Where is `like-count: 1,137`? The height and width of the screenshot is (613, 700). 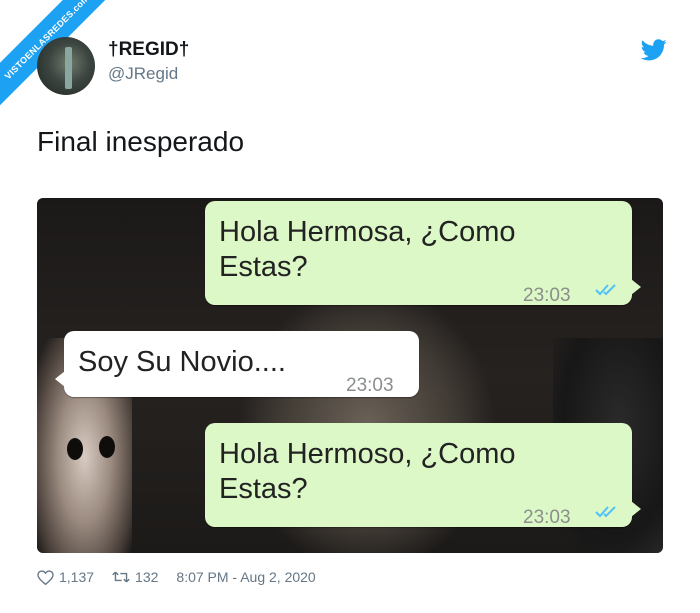
like-count: 1,137 is located at coordinates (77, 577).